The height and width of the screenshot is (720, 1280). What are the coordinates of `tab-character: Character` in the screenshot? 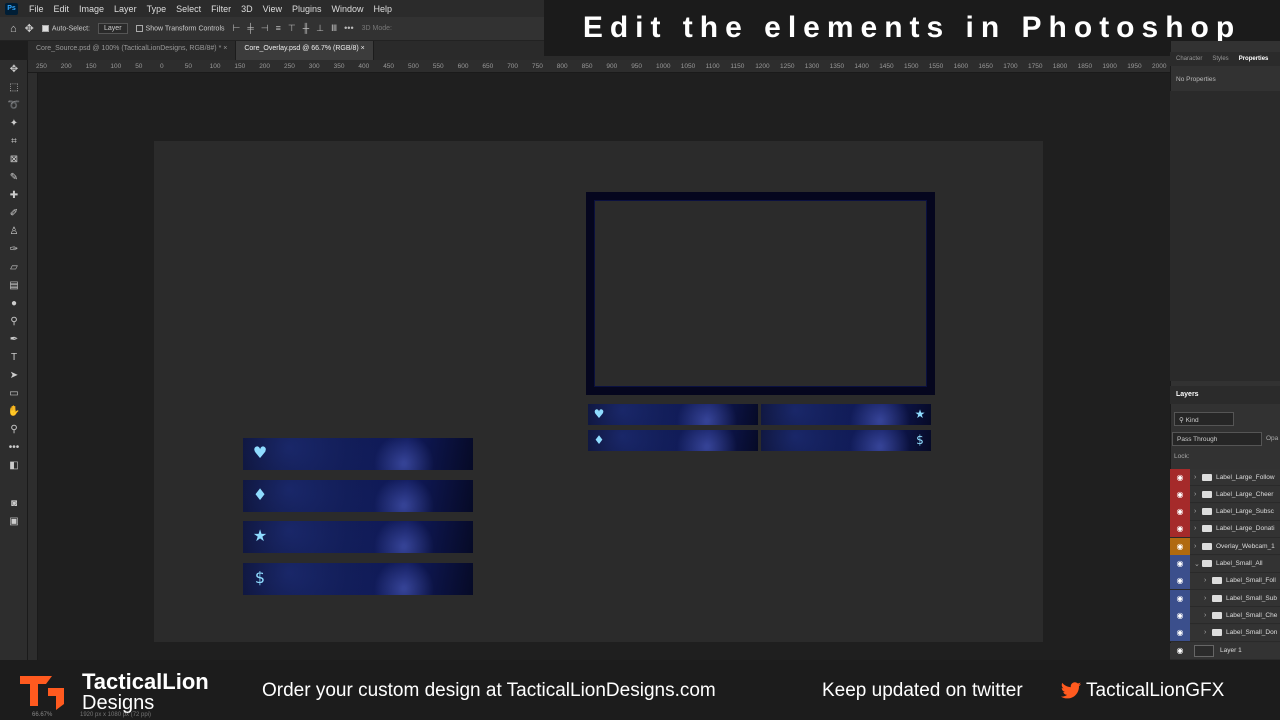 It's located at (1189, 59).